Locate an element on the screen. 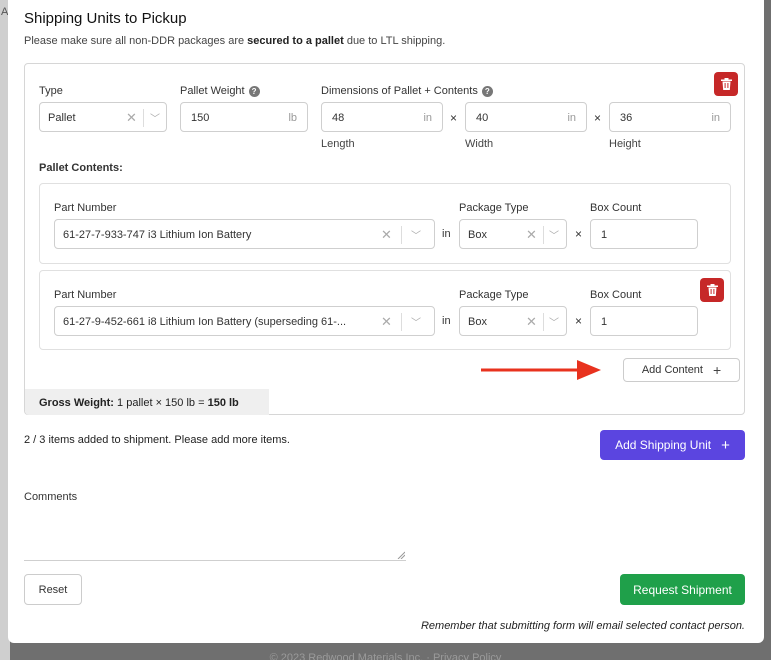  dimensions-label-text: Dimensions of Pallet + Contents is located at coordinates (399, 91).